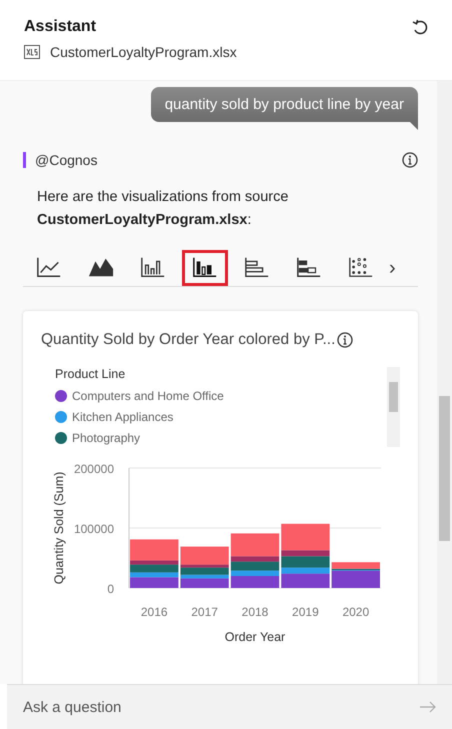  I want to click on spreadsheet-file-icon, so click(32, 52).